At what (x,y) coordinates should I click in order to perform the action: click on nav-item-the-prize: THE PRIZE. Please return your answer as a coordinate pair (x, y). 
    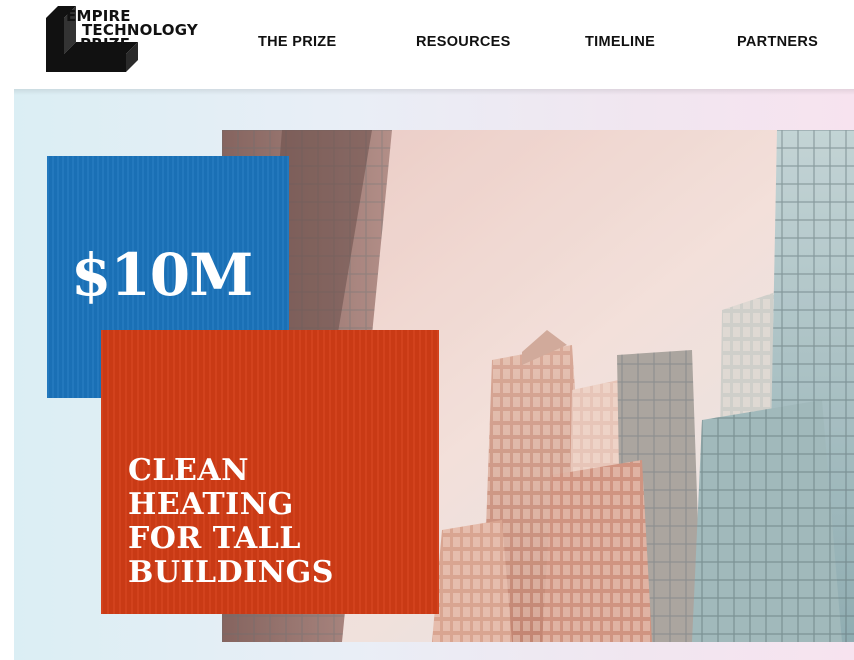
    Looking at the image, I should click on (297, 42).